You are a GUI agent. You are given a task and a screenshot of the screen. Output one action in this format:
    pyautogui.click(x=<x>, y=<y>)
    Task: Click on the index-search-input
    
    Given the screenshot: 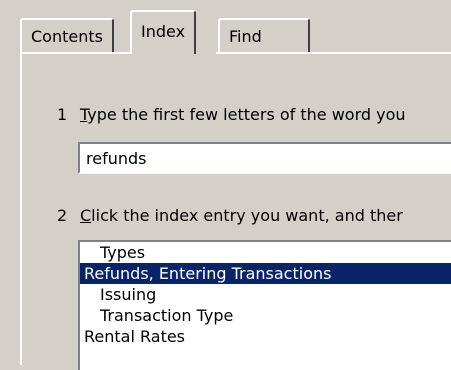 What is the action you would take?
    pyautogui.click(x=264, y=158)
    